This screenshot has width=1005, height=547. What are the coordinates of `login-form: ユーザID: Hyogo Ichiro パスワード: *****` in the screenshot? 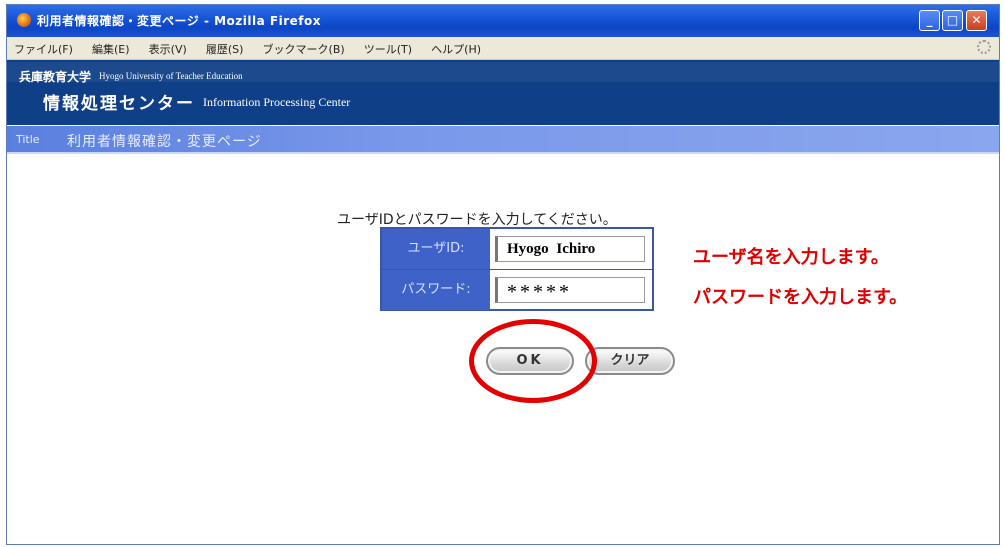 It's located at (517, 269).